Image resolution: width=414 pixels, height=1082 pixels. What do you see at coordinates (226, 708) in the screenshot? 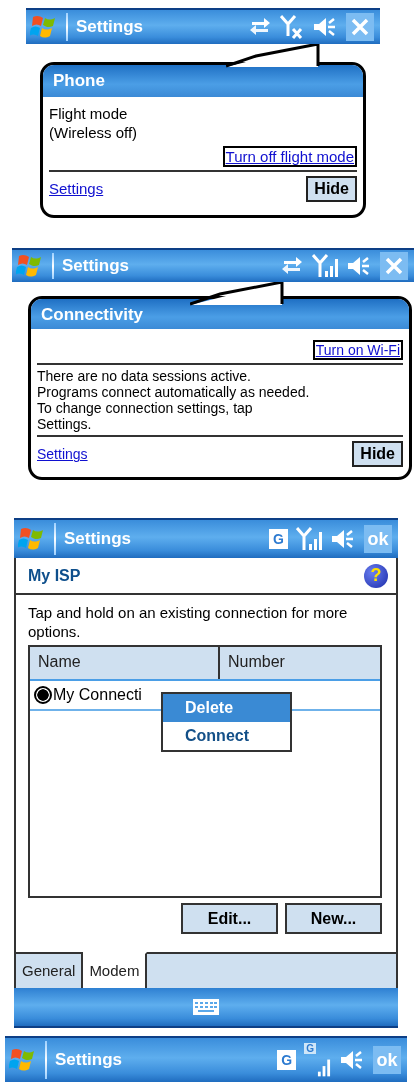
I see `menu-item: Delete` at bounding box center [226, 708].